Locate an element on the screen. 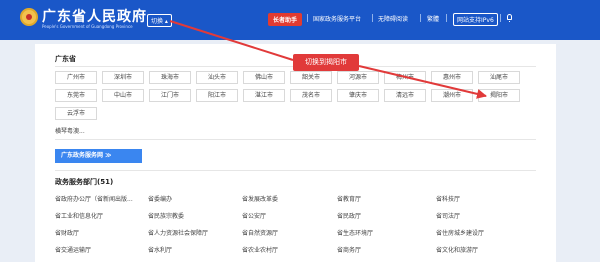  dept-item: 省民族宗教委 is located at coordinates (166, 215).